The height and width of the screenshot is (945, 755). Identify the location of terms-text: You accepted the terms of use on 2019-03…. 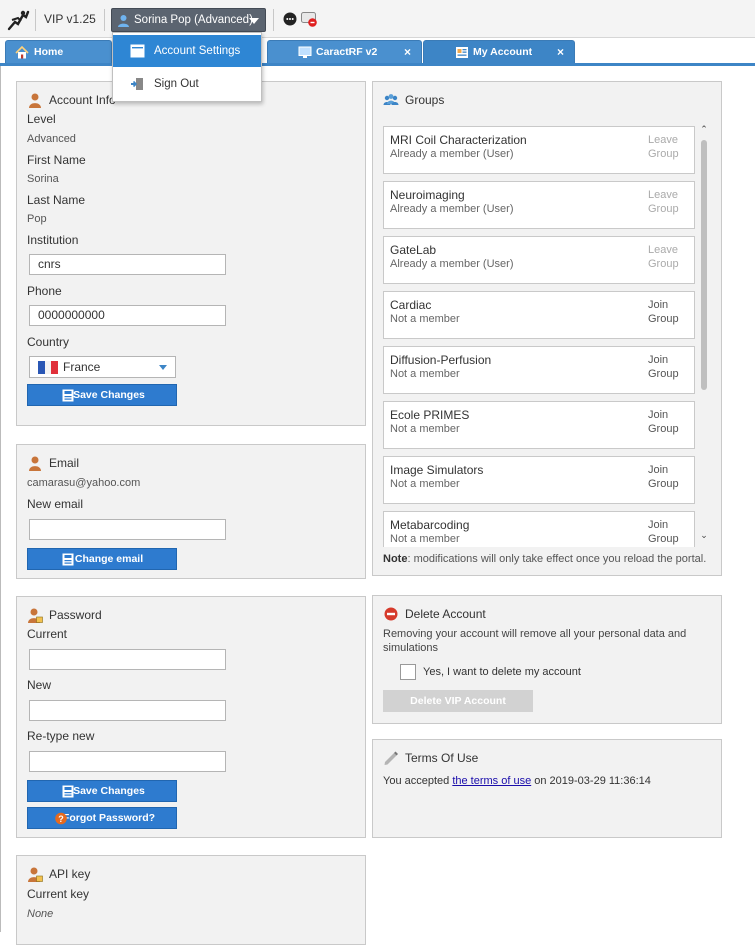
(517, 781).